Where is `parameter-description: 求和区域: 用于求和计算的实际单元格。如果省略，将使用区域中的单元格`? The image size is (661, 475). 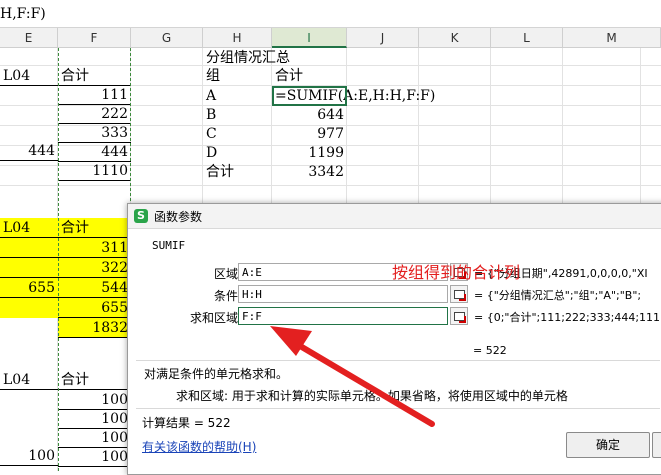 parameter-description: 求和区域: 用于求和计算的实际单元格。如果省略，将使用区域中的单元格 is located at coordinates (372, 396).